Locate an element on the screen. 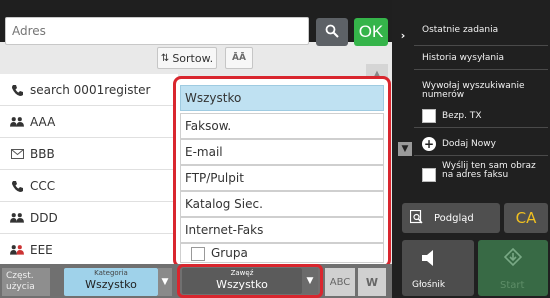  category-dropdown-button: ▼ is located at coordinates (165, 282).